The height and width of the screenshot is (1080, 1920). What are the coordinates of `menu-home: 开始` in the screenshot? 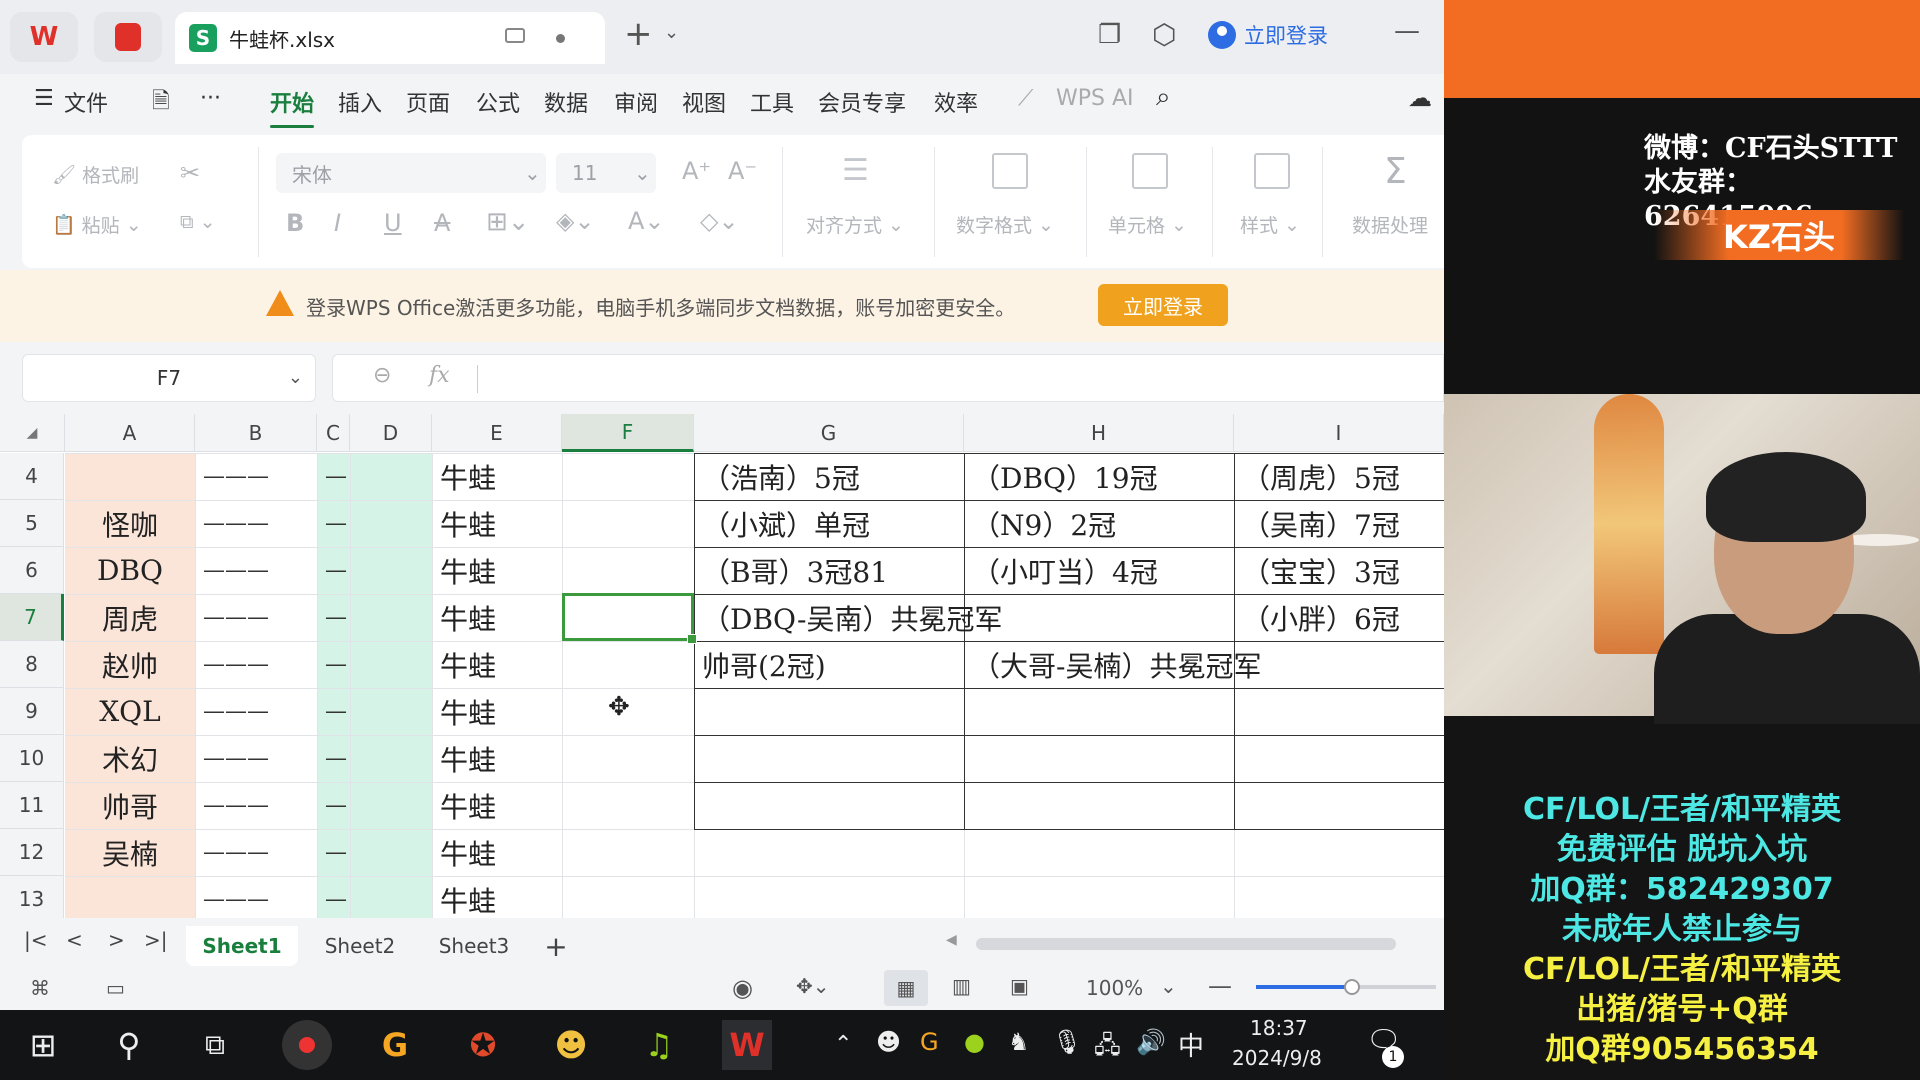 It's located at (292, 107).